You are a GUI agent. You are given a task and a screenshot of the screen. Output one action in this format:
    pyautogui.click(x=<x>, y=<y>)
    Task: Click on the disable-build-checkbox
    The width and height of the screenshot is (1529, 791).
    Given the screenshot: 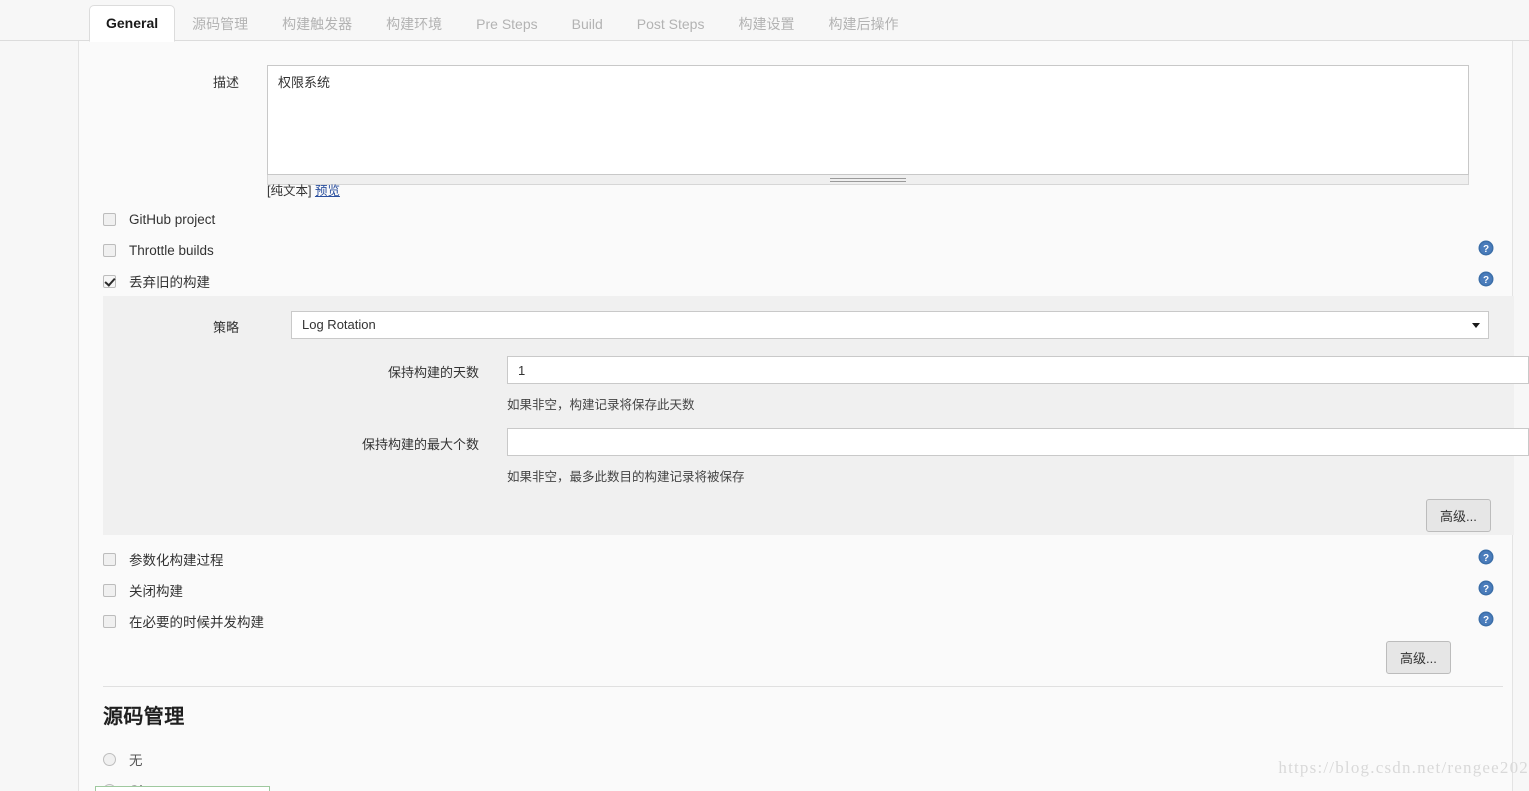 What is the action you would take?
    pyautogui.click(x=109, y=590)
    